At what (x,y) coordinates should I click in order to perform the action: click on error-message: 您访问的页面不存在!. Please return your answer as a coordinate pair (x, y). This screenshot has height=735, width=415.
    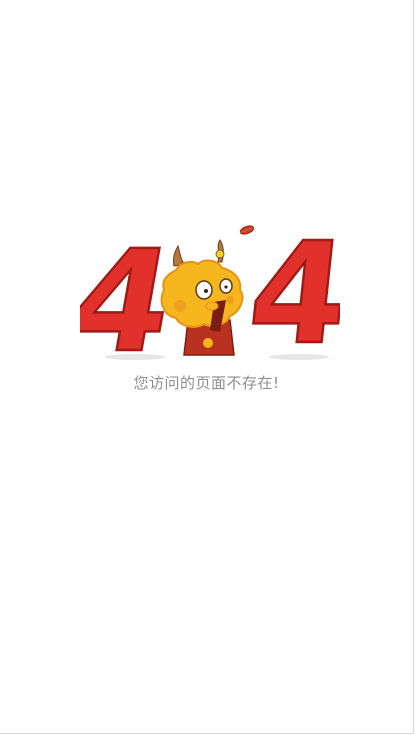
    Looking at the image, I should click on (206, 383).